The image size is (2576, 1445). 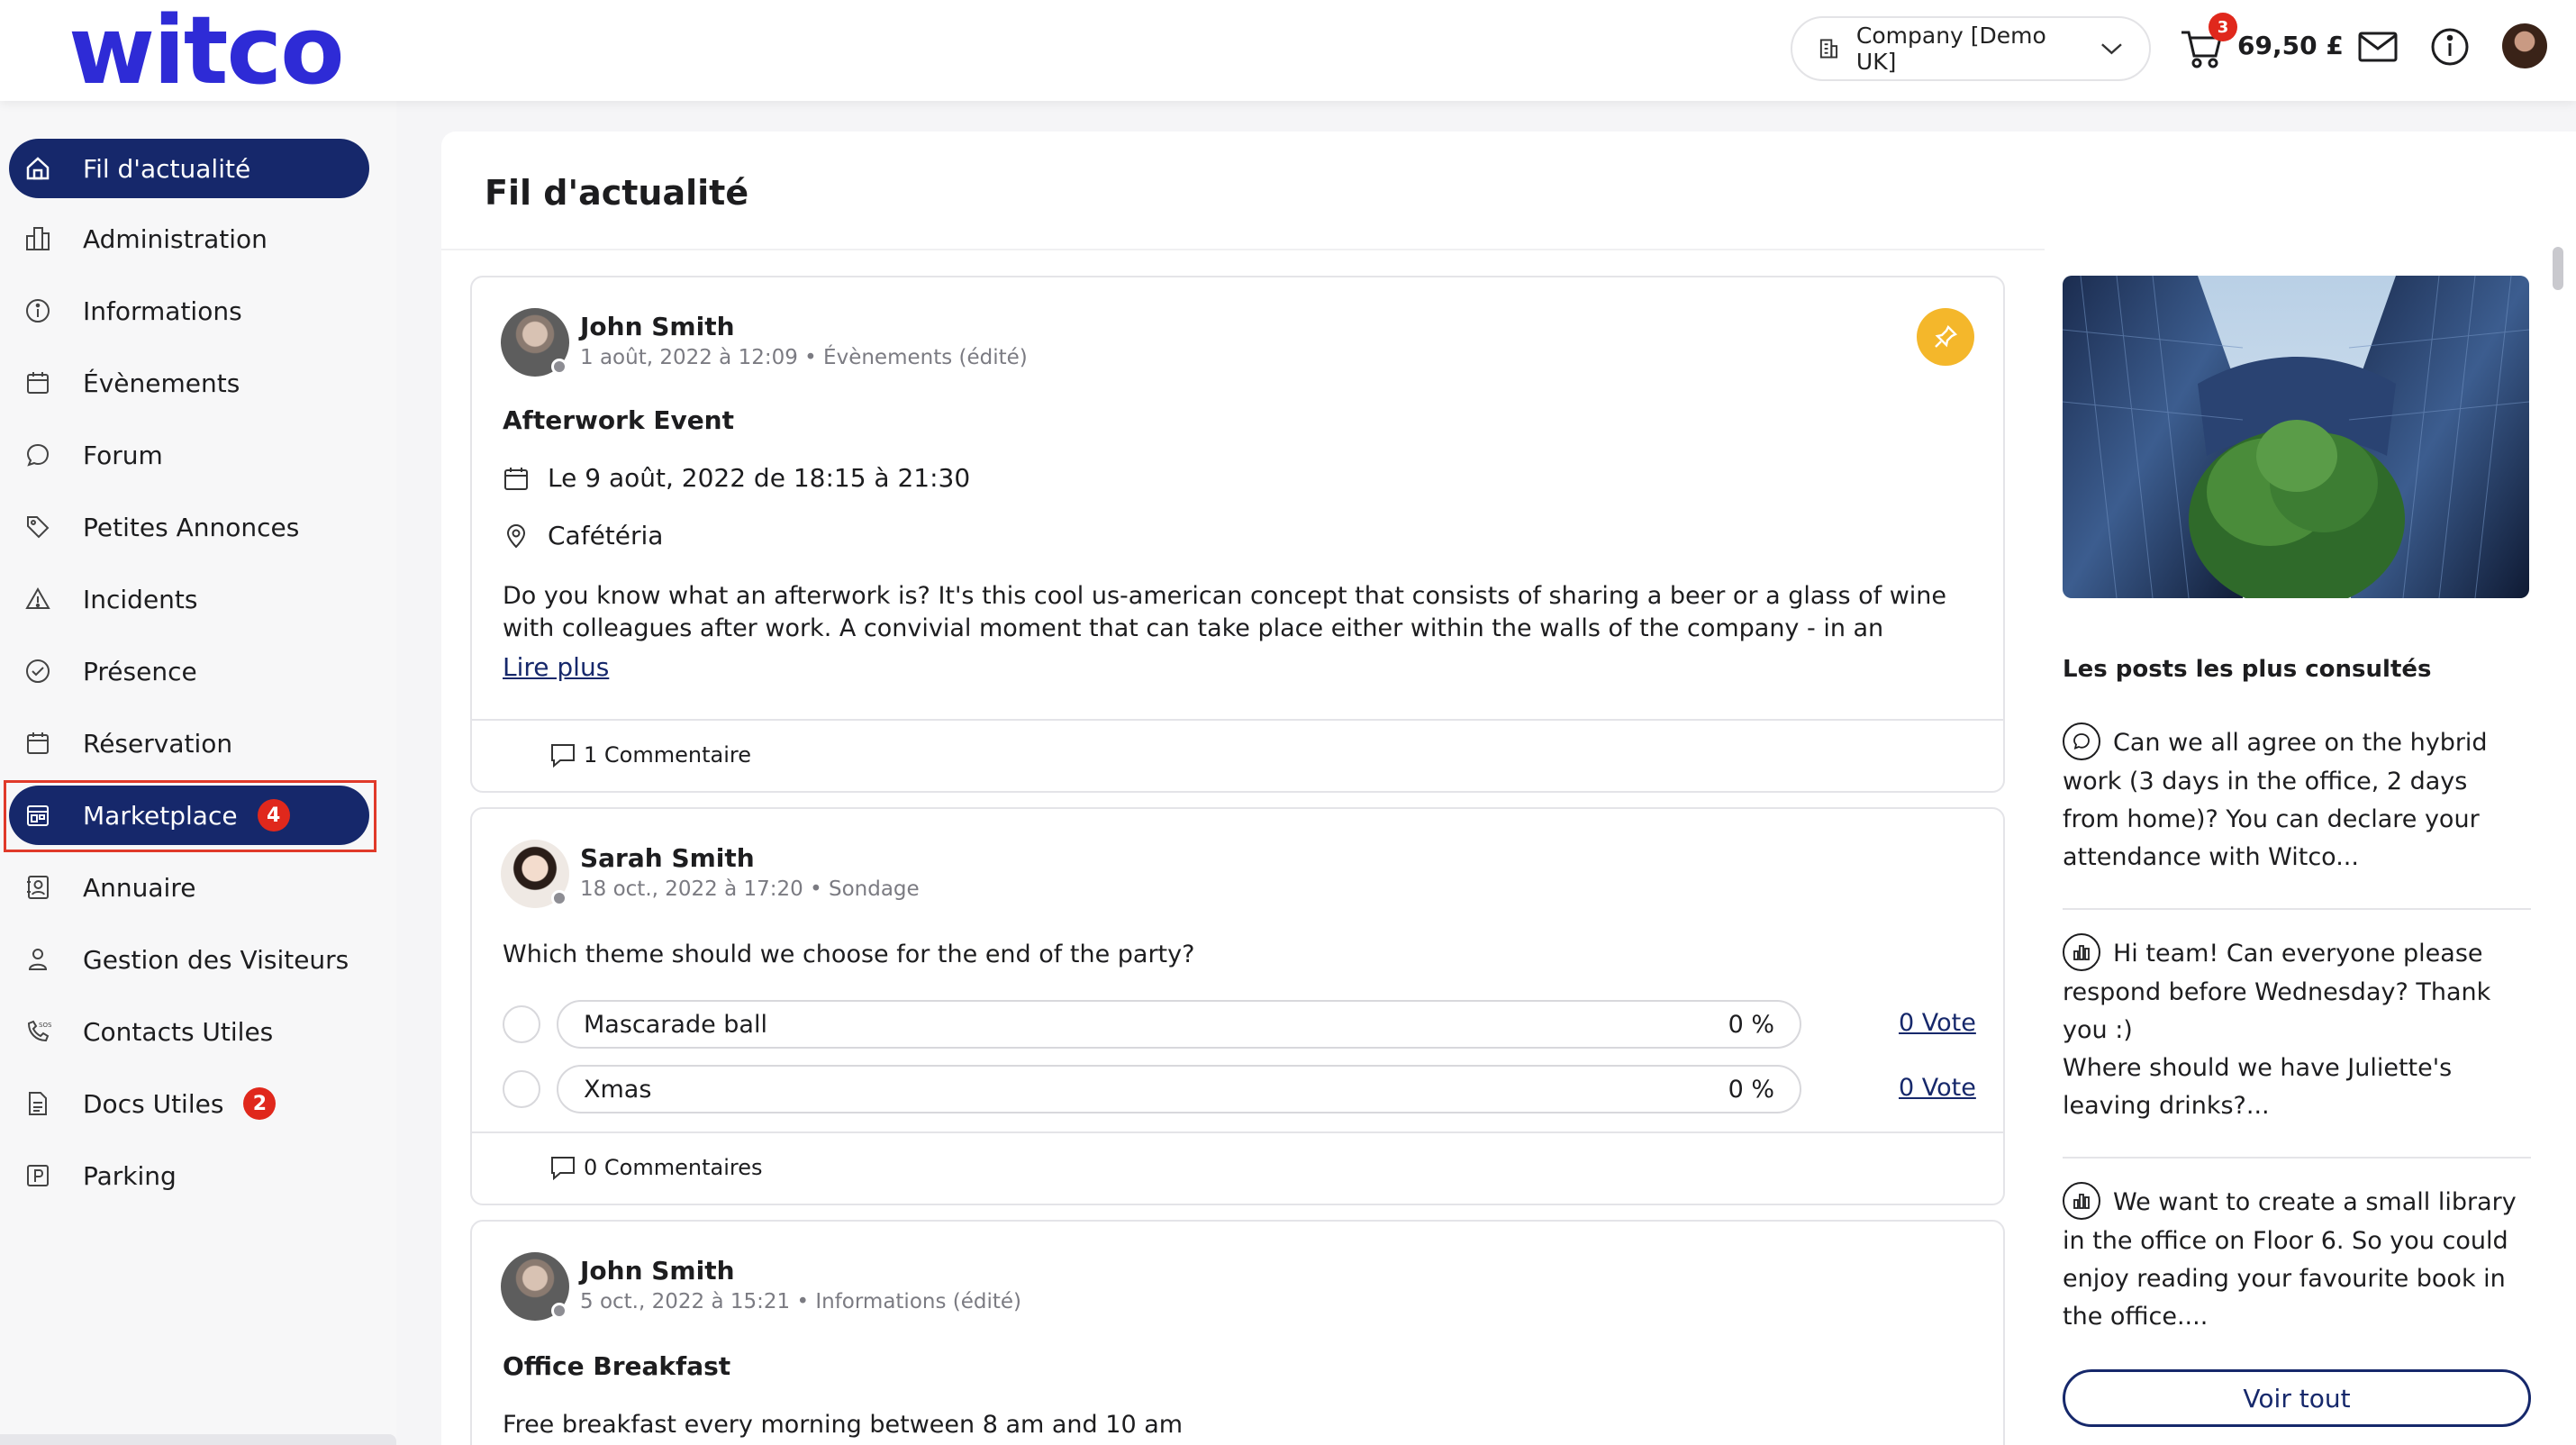 What do you see at coordinates (37, 527) in the screenshot?
I see `tag-icon` at bounding box center [37, 527].